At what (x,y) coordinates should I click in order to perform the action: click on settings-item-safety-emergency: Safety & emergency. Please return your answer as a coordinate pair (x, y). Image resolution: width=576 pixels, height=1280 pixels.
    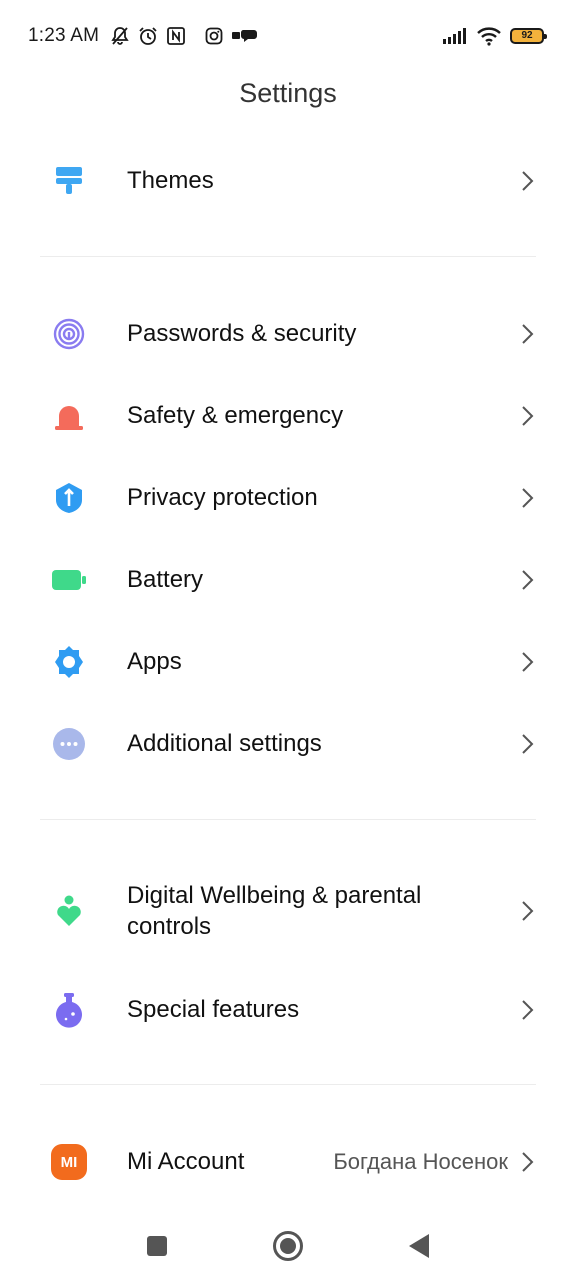
    Looking at the image, I should click on (288, 416).